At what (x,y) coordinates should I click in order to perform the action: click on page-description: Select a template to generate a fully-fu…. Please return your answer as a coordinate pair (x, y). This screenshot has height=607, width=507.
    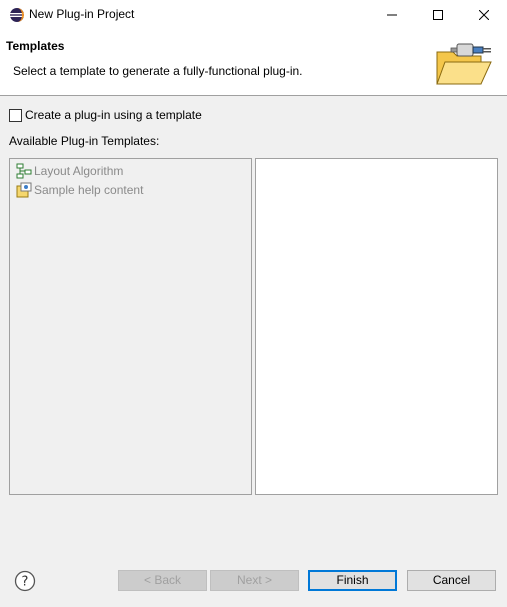
    Looking at the image, I should click on (158, 71).